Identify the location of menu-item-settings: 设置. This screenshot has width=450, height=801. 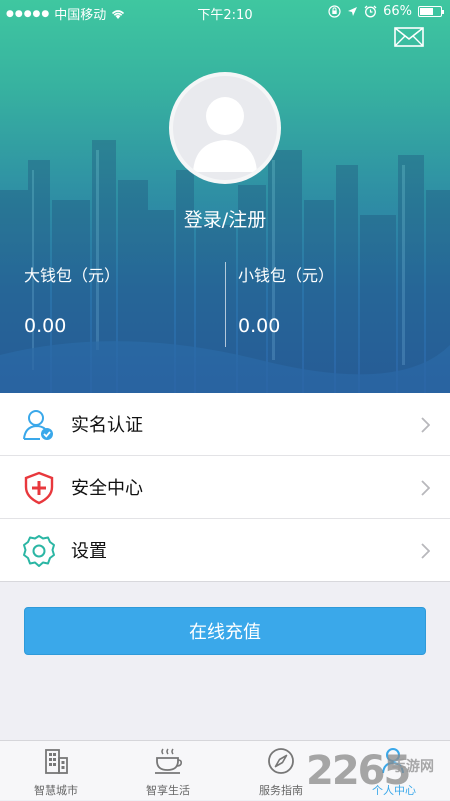
(225, 550).